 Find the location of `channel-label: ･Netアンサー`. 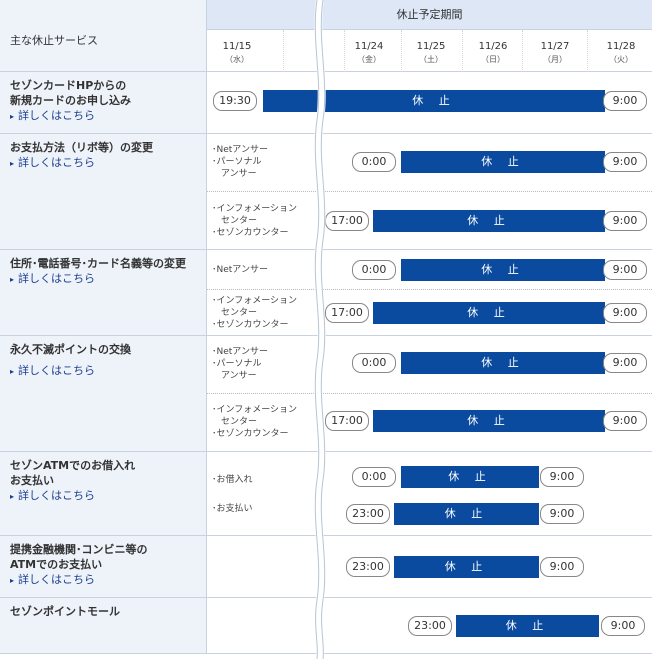

channel-label: ･Netアンサー is located at coordinates (240, 270).